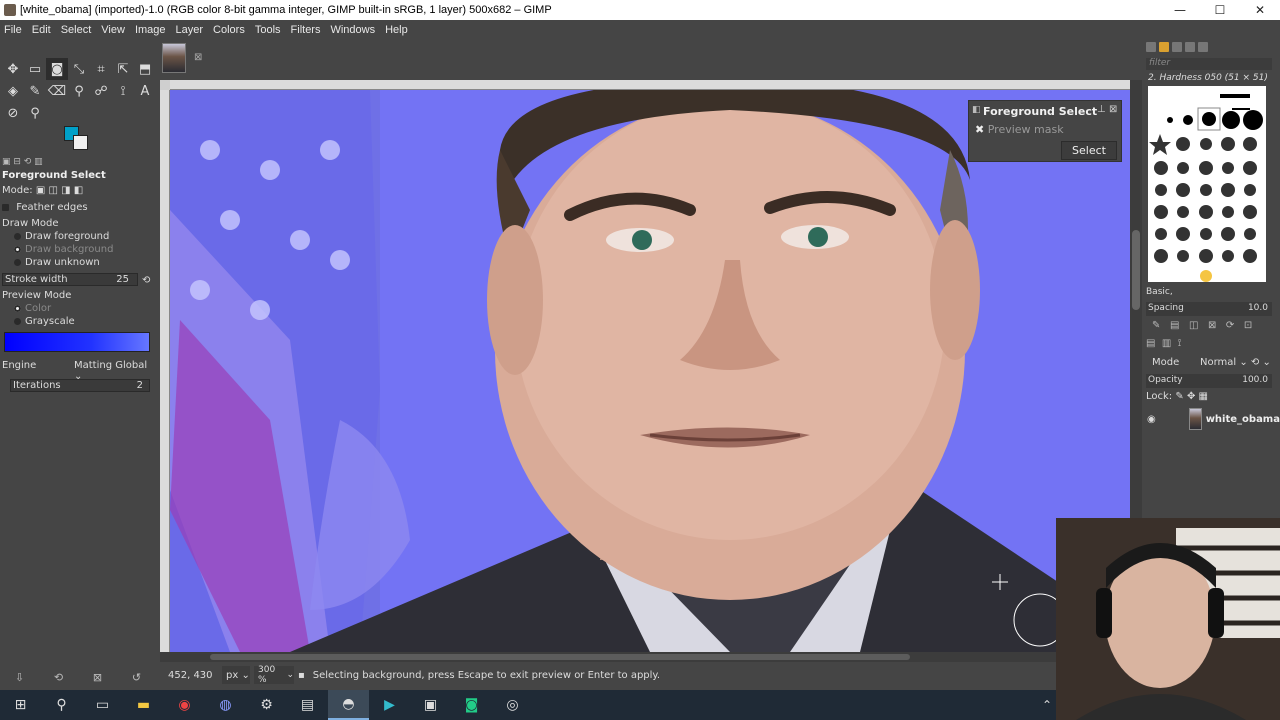 This screenshot has height=720, width=1280. I want to click on warp-tool-icon: ⤡, so click(79, 69).